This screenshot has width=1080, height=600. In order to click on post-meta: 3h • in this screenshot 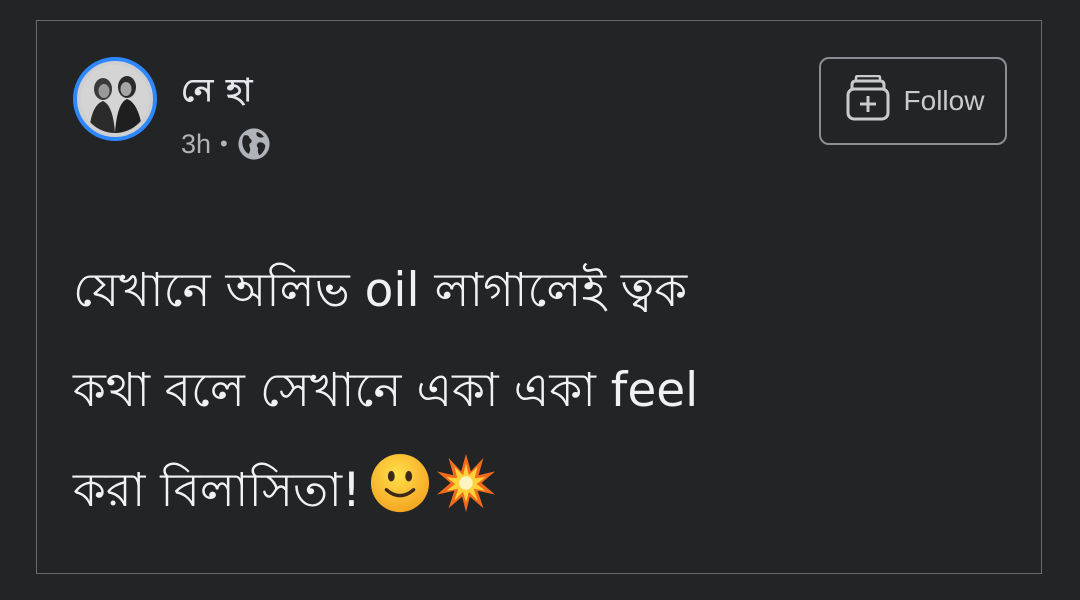, I will do `click(226, 144)`.